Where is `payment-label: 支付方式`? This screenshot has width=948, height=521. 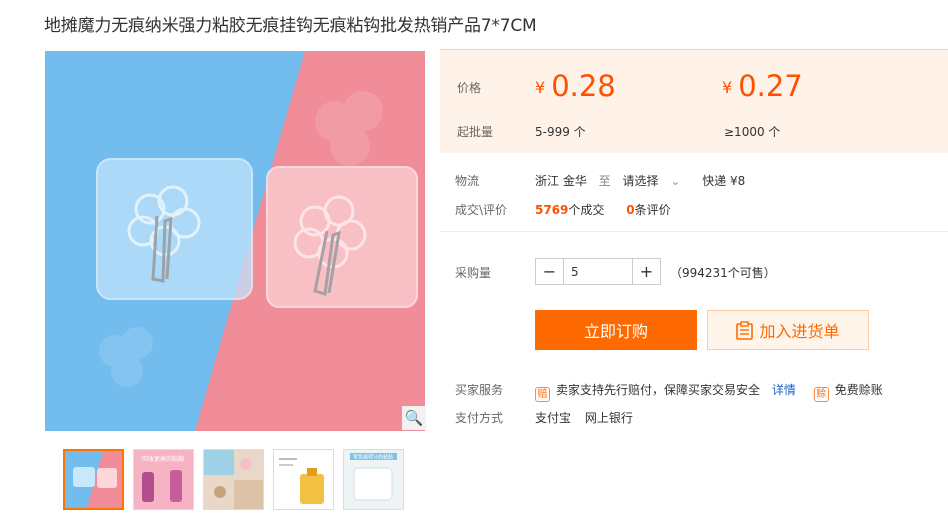 payment-label: 支付方式 is located at coordinates (479, 418).